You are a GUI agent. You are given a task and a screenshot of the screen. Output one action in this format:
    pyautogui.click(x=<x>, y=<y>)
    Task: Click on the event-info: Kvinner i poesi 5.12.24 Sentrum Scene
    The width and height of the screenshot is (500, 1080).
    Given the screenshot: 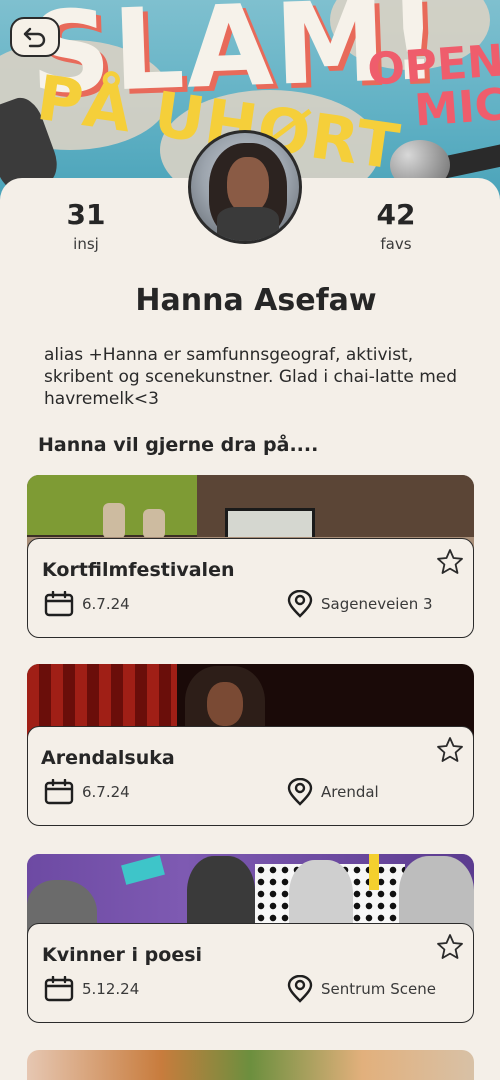 What is the action you would take?
    pyautogui.click(x=250, y=973)
    